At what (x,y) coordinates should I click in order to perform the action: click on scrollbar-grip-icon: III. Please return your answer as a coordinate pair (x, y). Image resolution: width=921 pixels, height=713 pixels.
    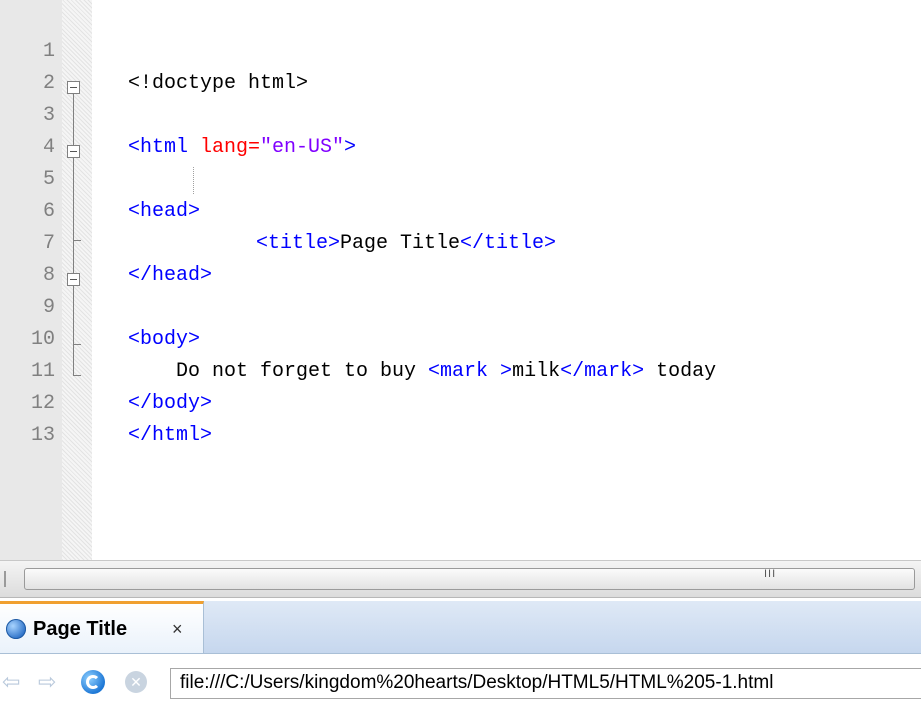
    Looking at the image, I should click on (770, 574).